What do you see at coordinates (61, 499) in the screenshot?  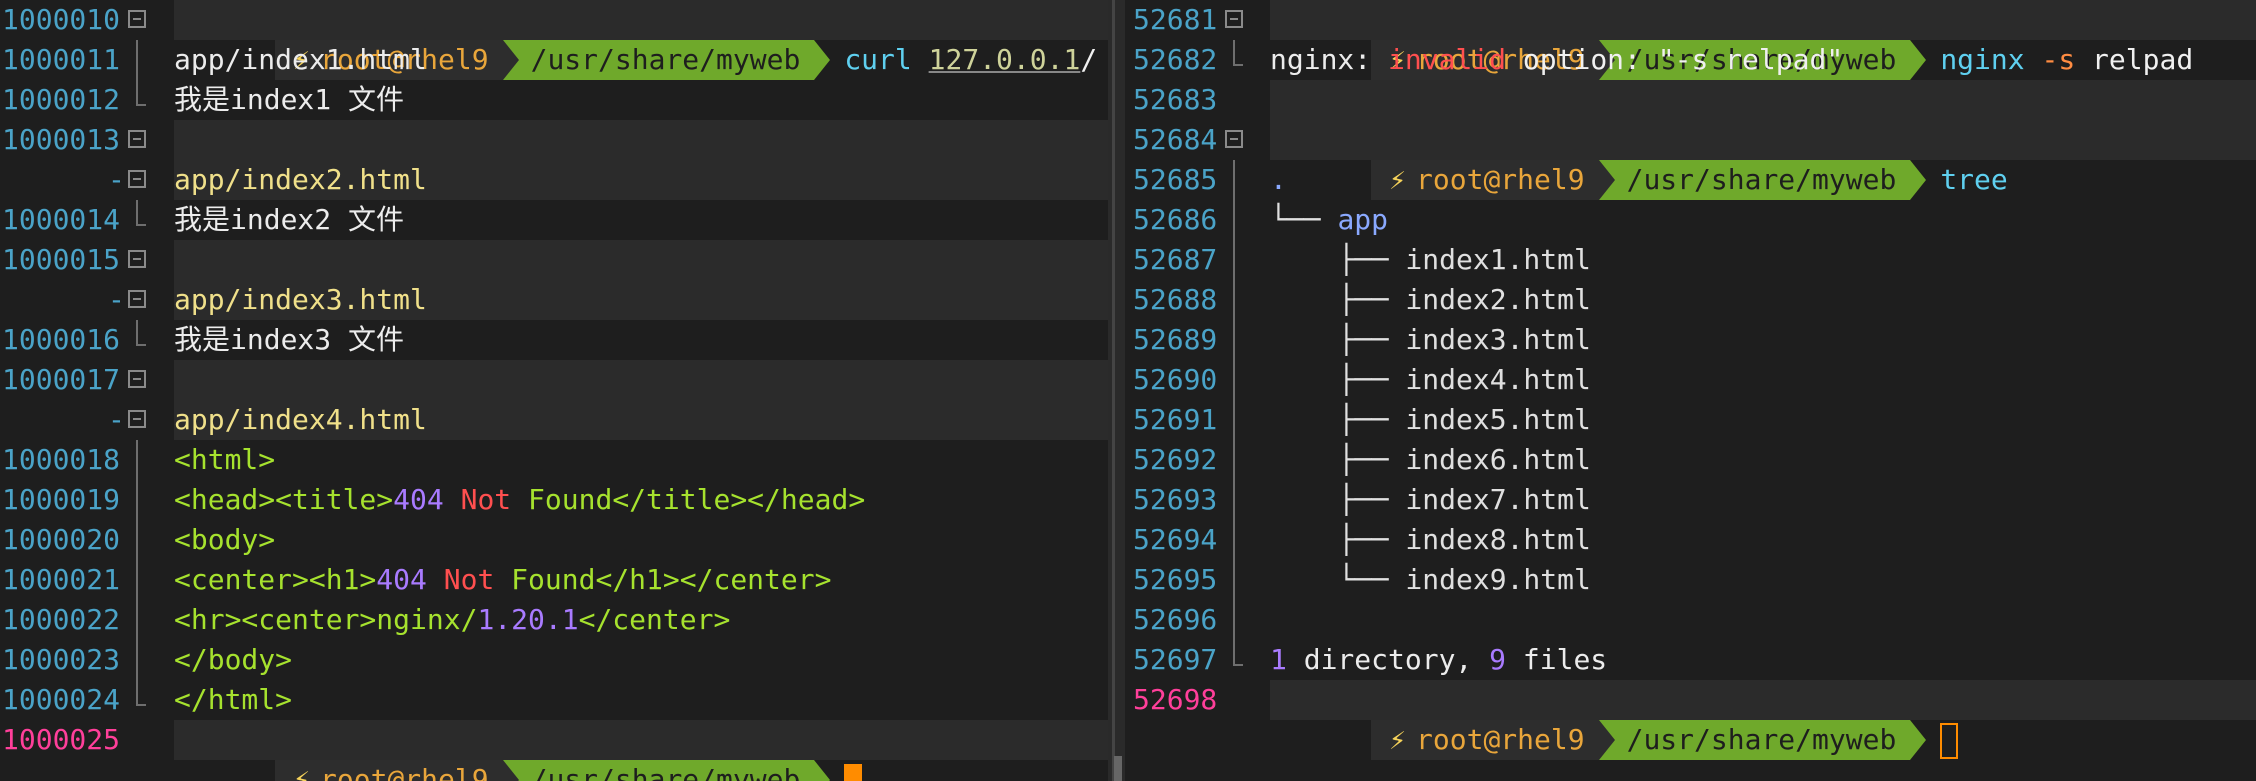 I see `line-number: 1000019` at bounding box center [61, 499].